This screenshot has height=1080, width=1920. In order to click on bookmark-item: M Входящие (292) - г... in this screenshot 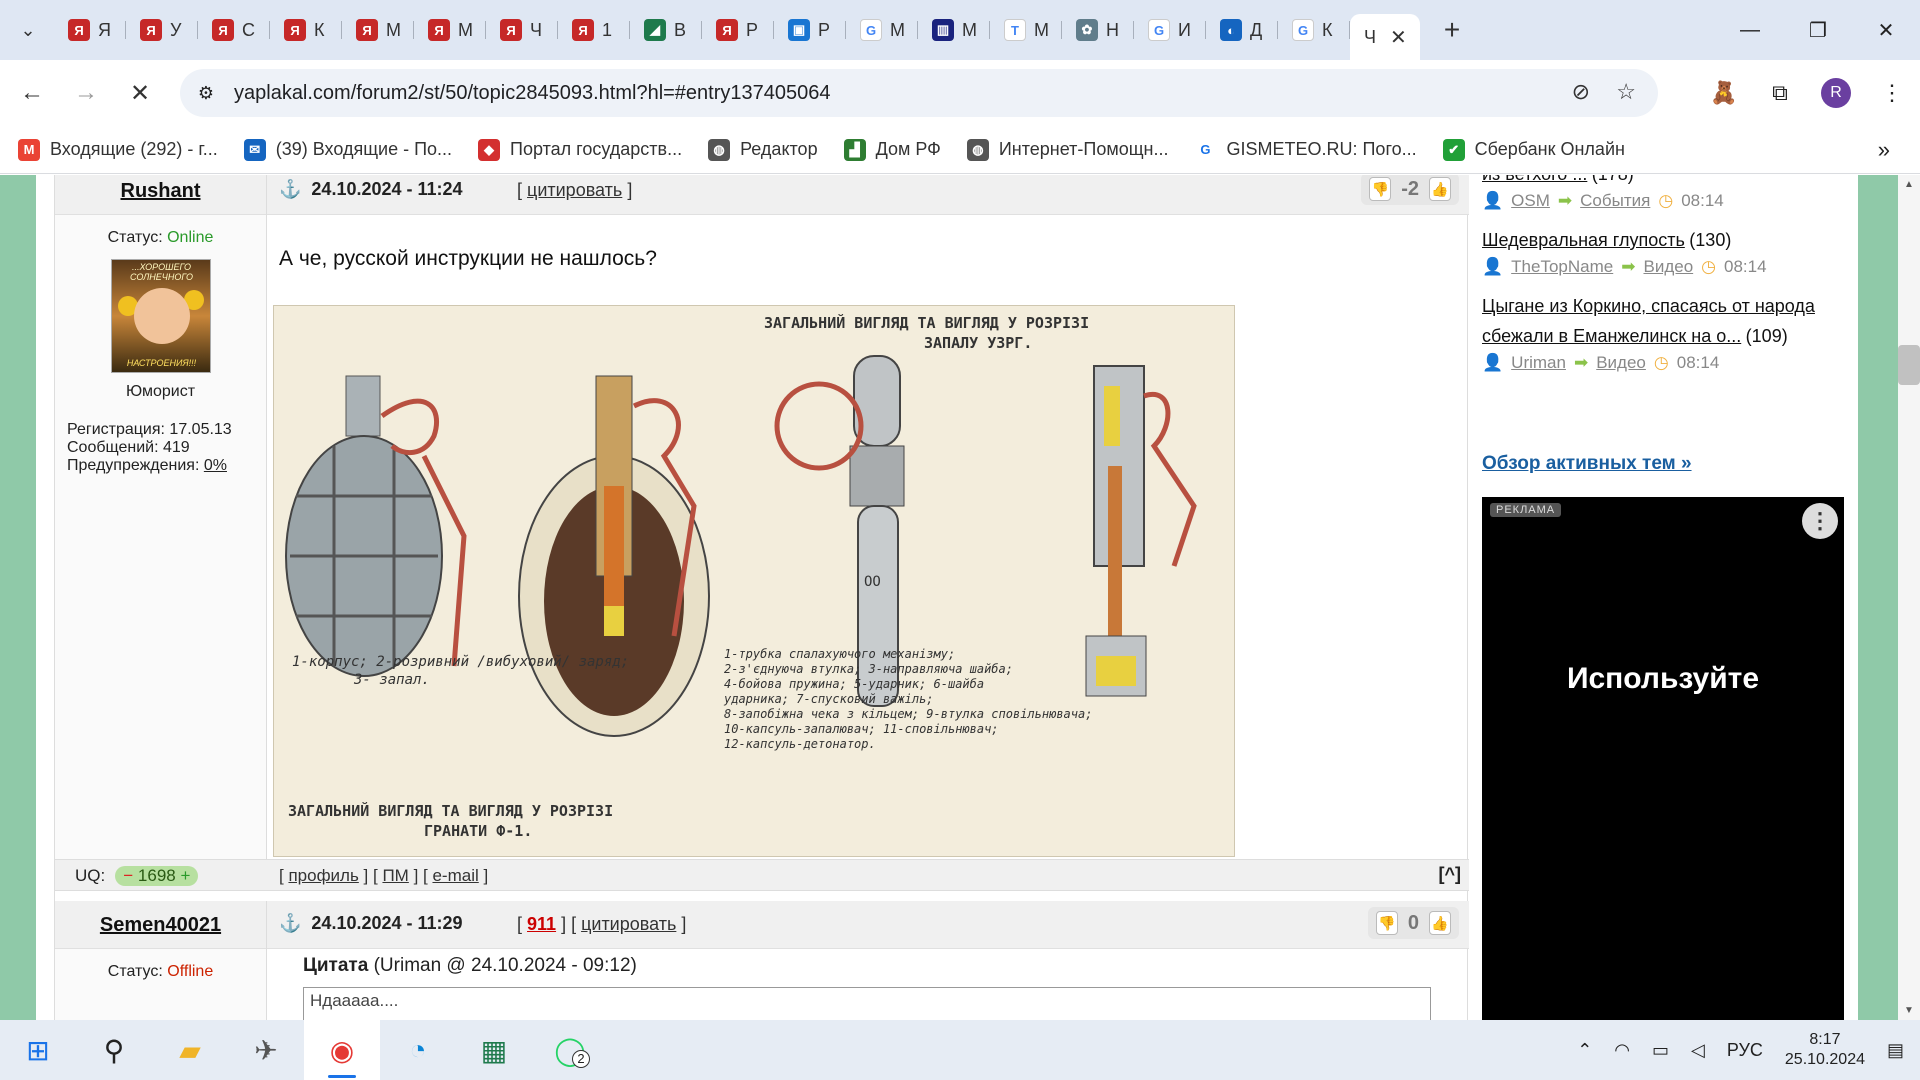, I will do `click(118, 149)`.